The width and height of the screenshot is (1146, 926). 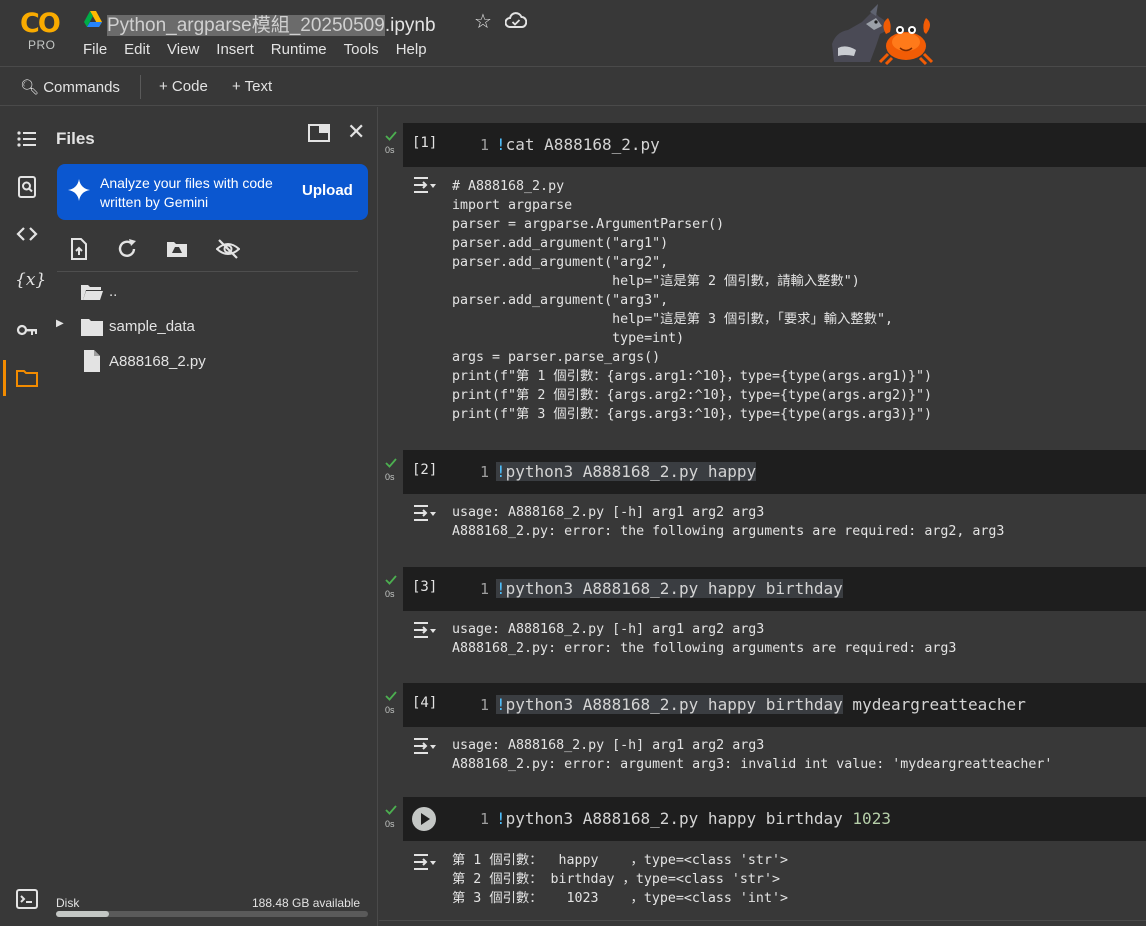 I want to click on code-token: python3 A888168_2.py happy birthday, so click(x=679, y=818).